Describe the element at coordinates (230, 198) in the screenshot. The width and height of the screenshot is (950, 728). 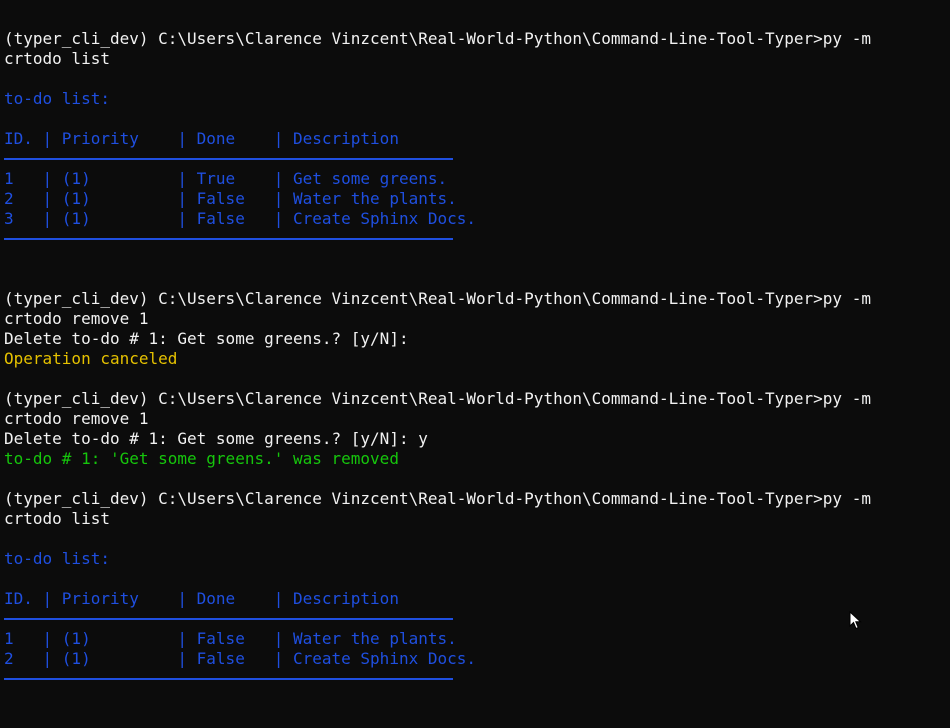
I see `terminal-line-table-row: 2 | (1) | False | Water the plants.` at that location.